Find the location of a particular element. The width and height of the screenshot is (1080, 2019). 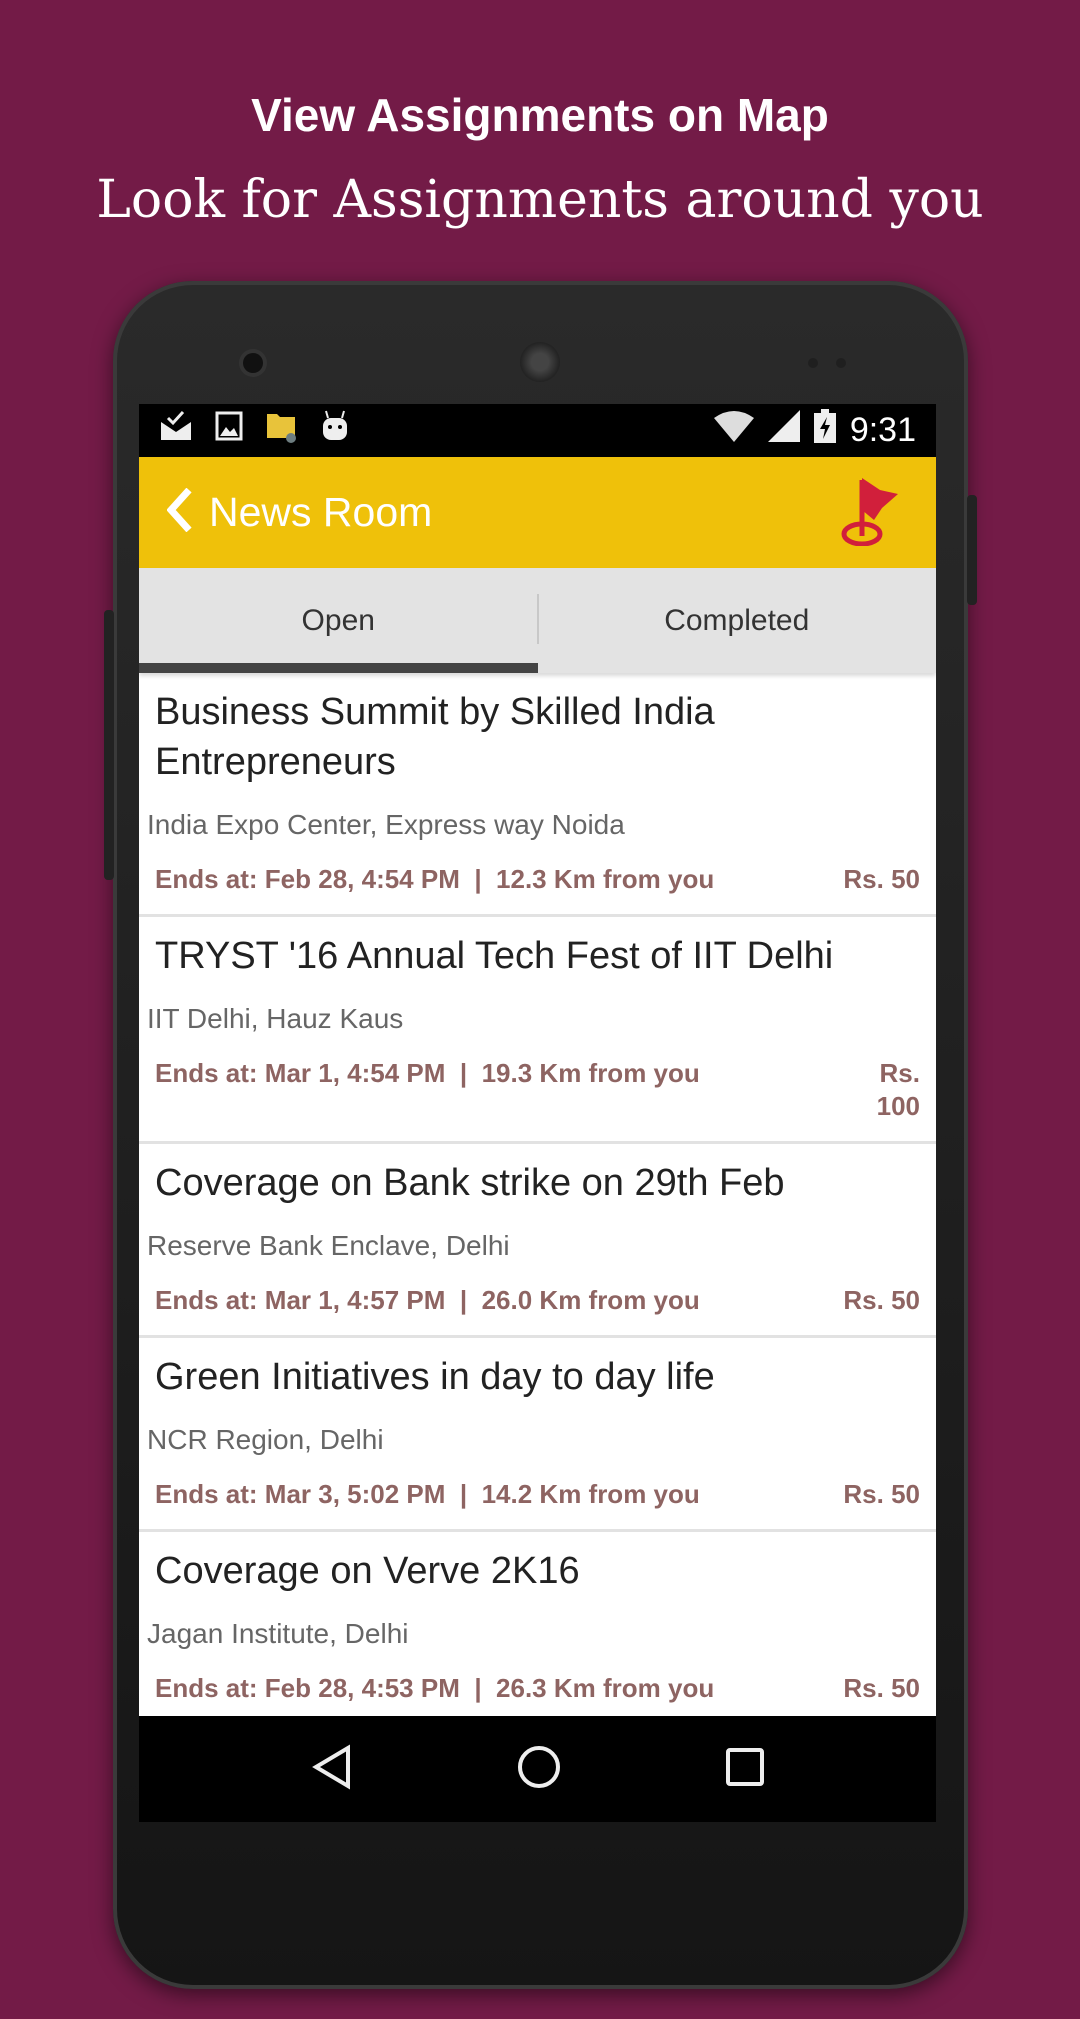

assignment-address: Jagan Institute, Delhi is located at coordinates (278, 1633).